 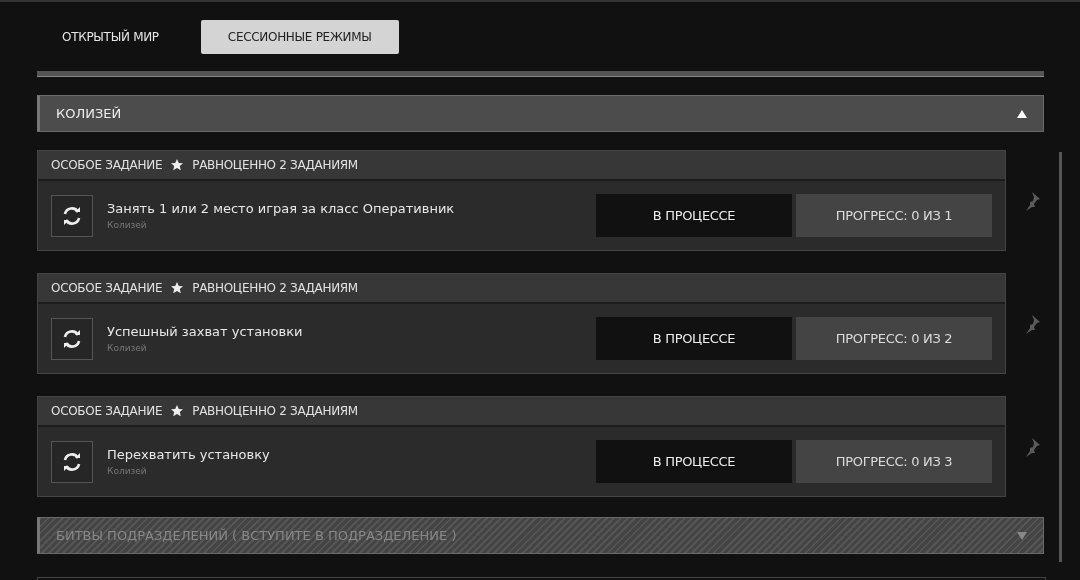 I want to click on quest-title: Занять 1 или 2 место играя за класс Оперативник, so click(x=281, y=208).